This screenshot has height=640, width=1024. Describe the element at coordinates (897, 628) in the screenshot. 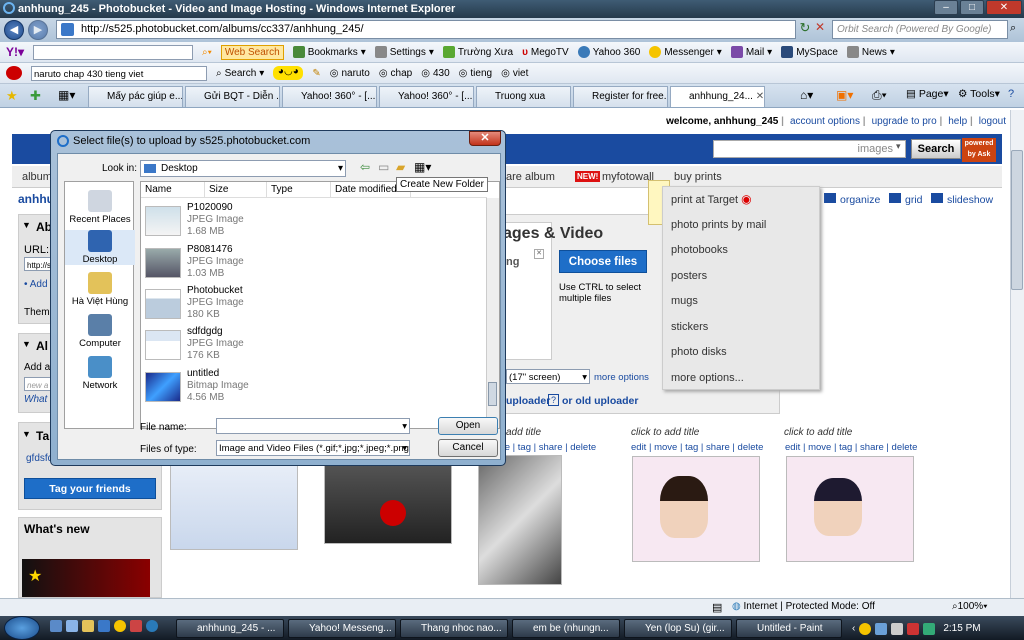

I see `tray-volume-icon` at that location.